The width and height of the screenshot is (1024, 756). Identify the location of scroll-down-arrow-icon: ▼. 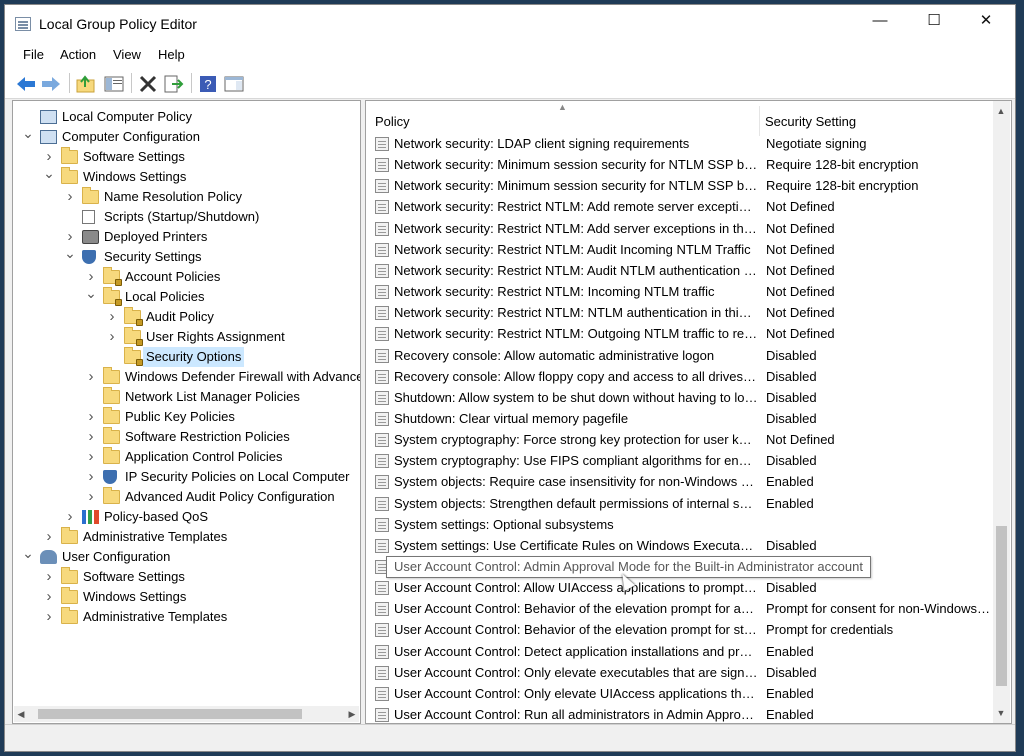
(1001, 713).